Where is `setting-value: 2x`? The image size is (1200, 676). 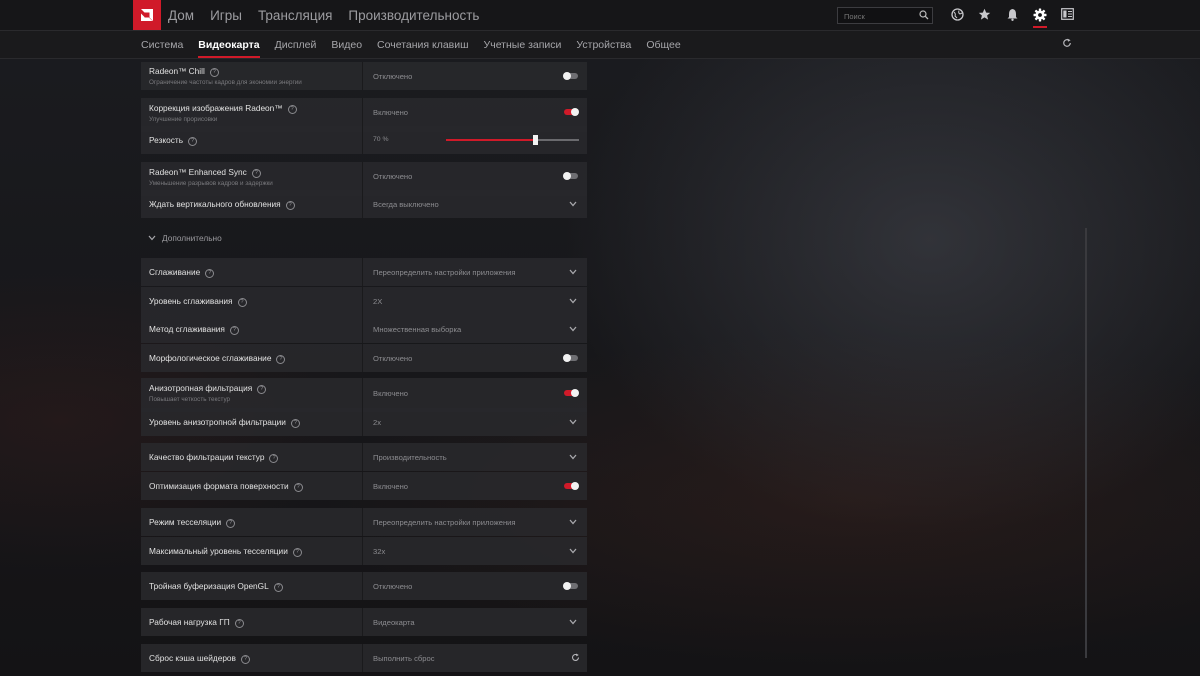
setting-value: 2x is located at coordinates (377, 422).